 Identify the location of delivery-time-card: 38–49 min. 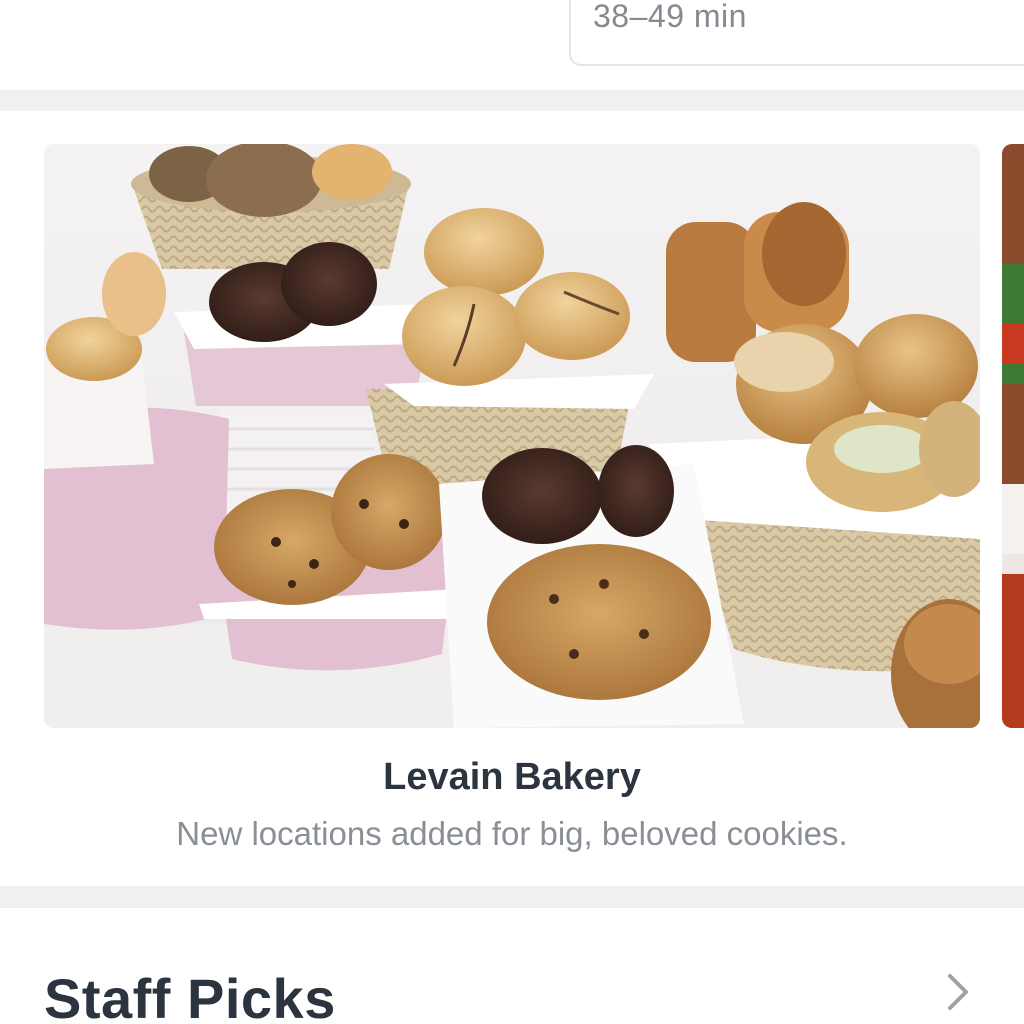
(796, 33).